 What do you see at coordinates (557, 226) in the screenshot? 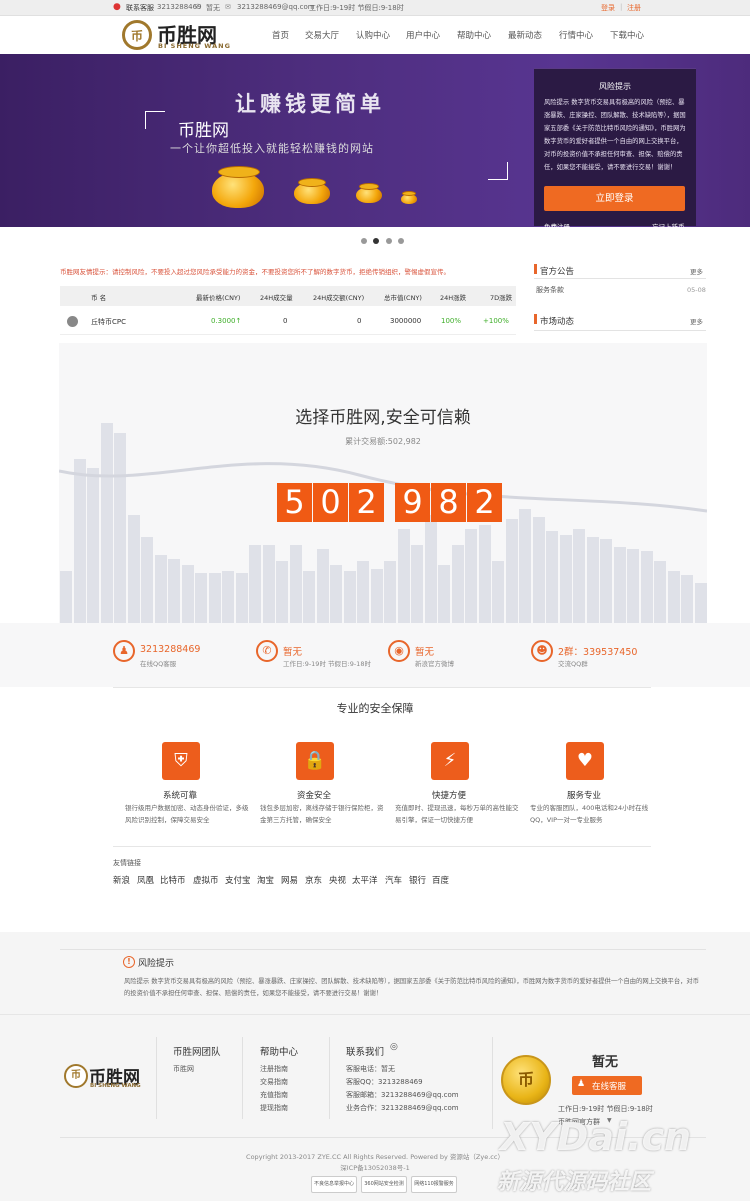
I see `free-register-link: 免费注册` at bounding box center [557, 226].